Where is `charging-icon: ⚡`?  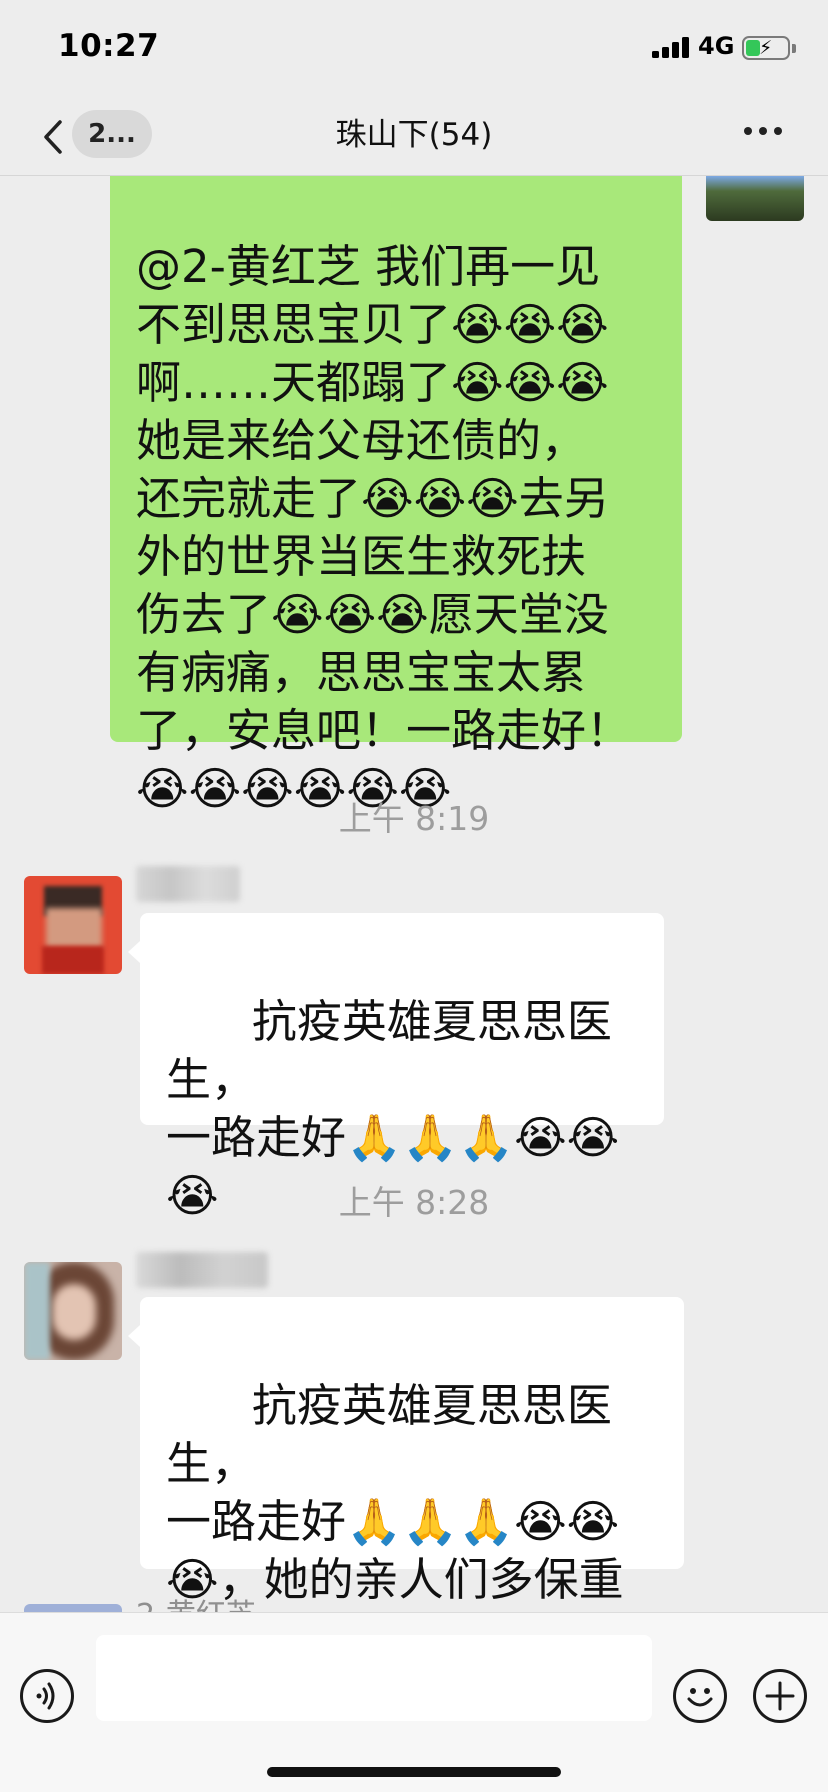
charging-icon: ⚡ is located at coordinates (766, 48).